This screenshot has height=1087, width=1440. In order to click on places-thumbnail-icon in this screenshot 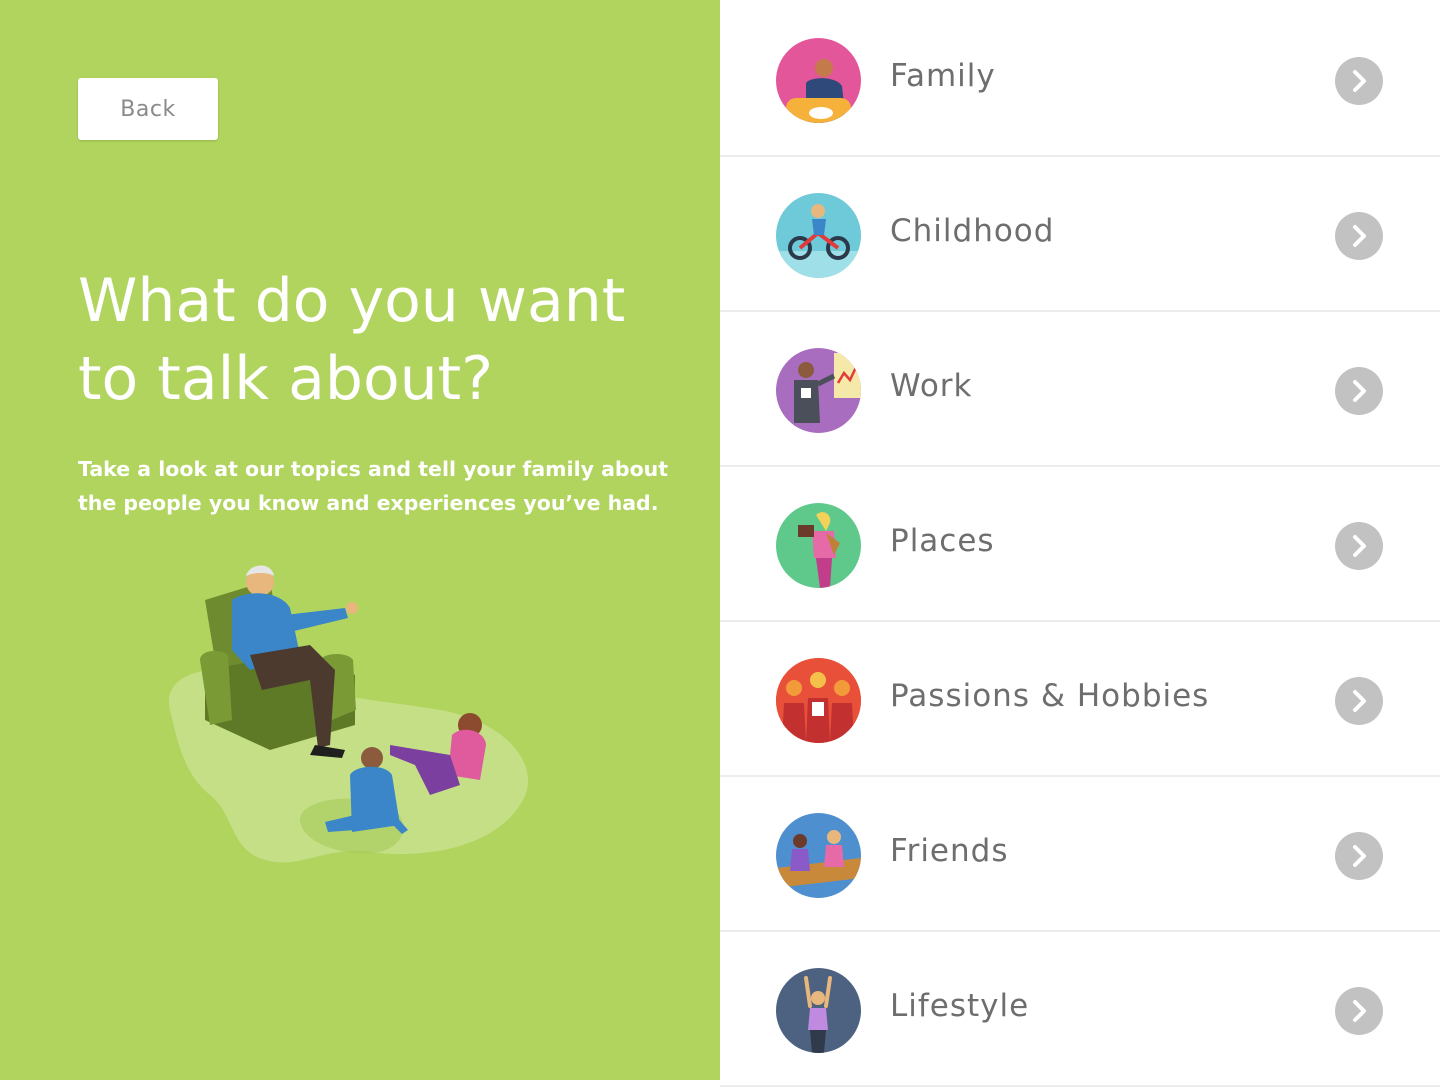, I will do `click(818, 545)`.